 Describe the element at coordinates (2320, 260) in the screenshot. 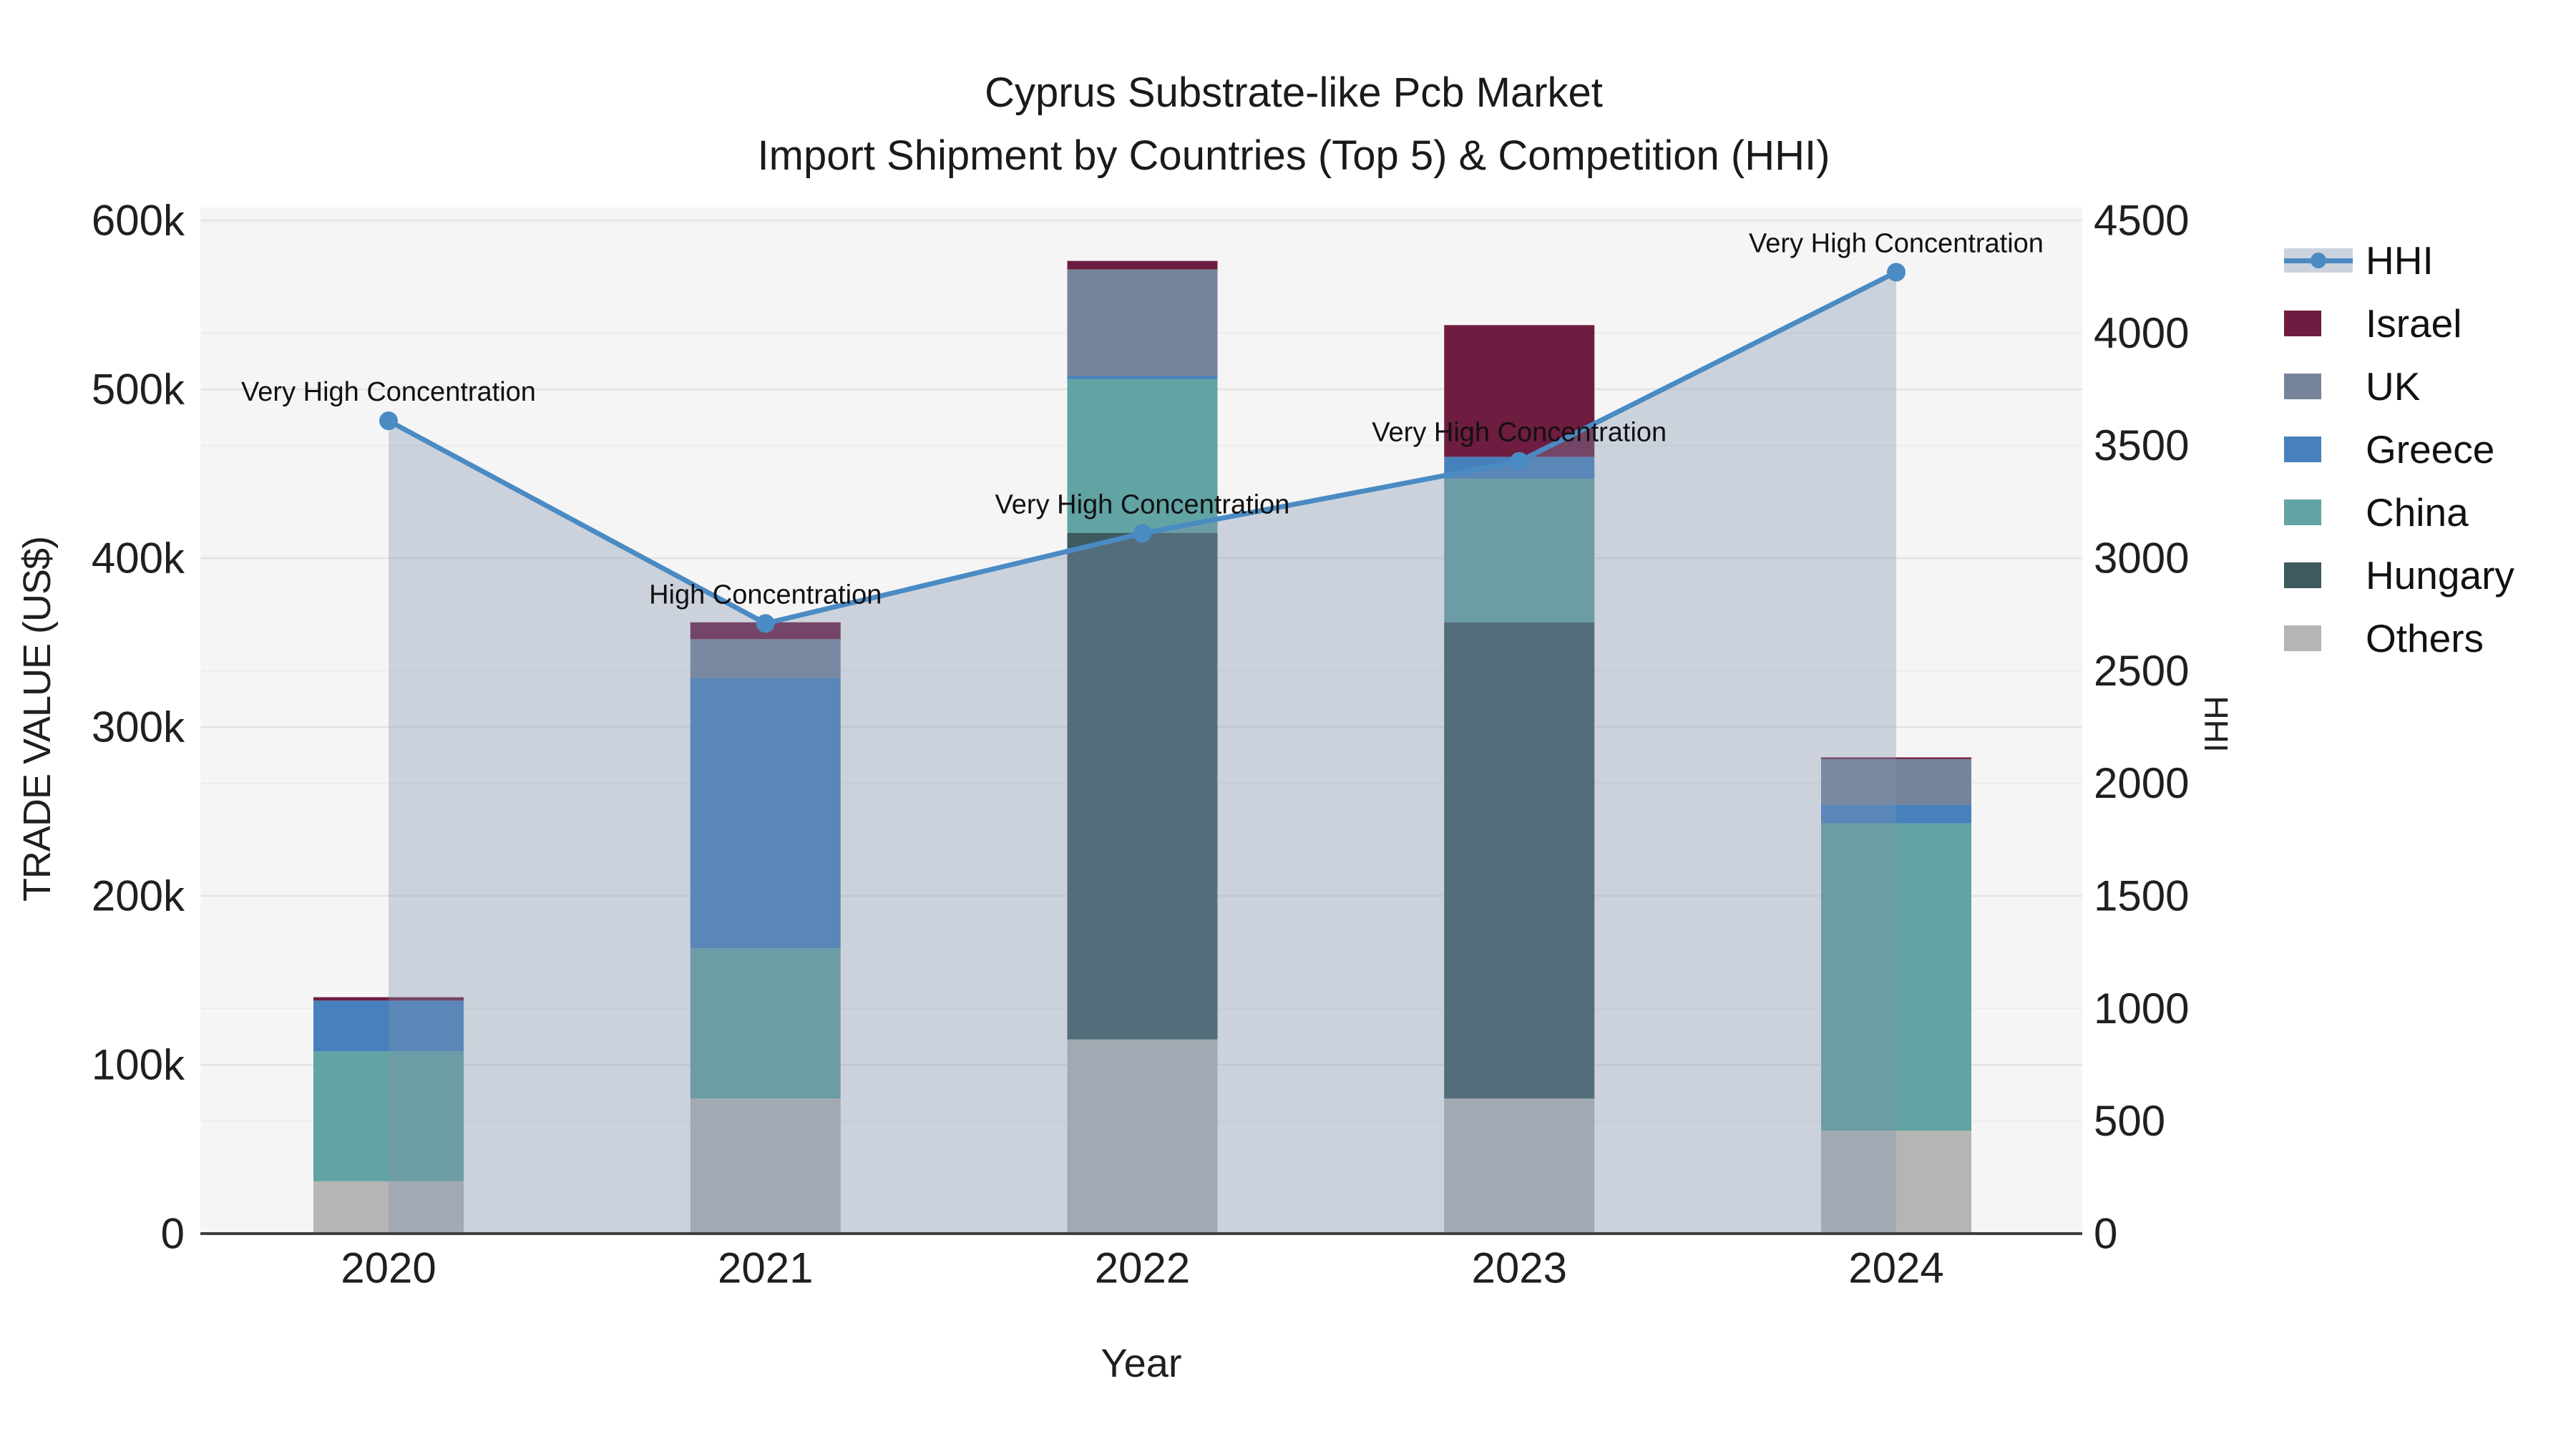

I see `hhi-line-icon` at that location.